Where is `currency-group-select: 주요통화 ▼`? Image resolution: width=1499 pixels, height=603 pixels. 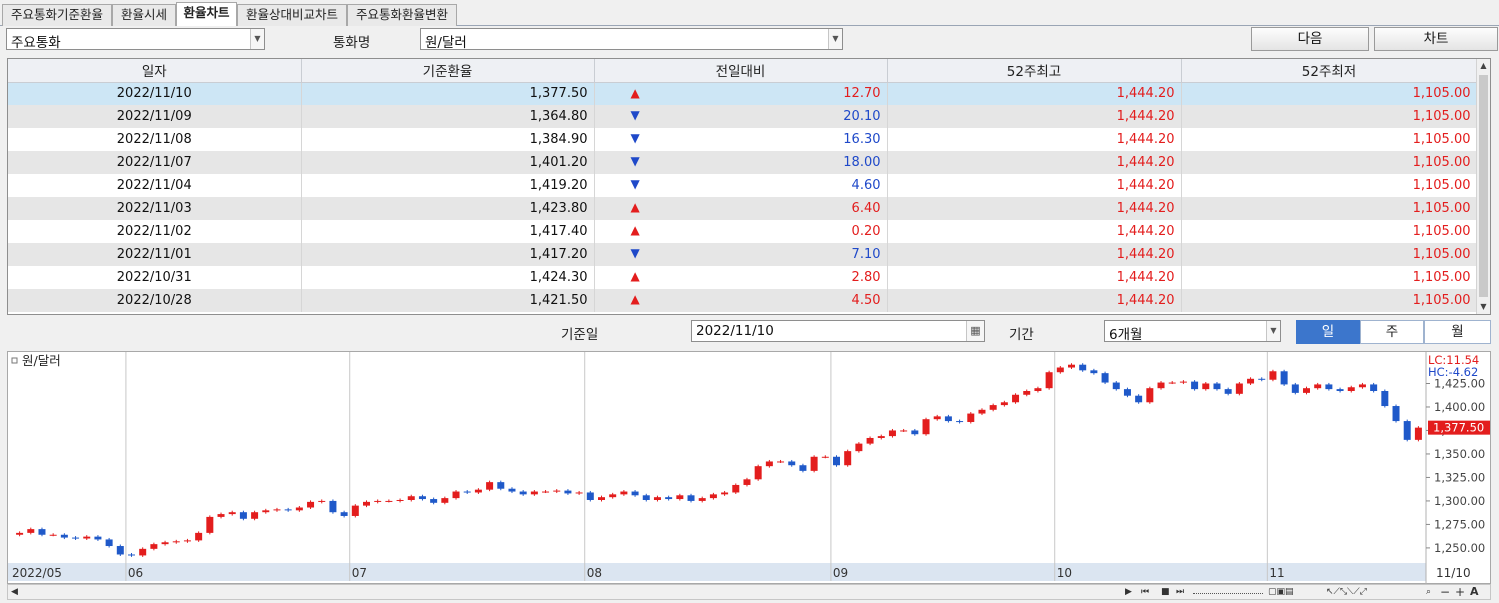 currency-group-select: 주요통화 ▼ is located at coordinates (135, 39).